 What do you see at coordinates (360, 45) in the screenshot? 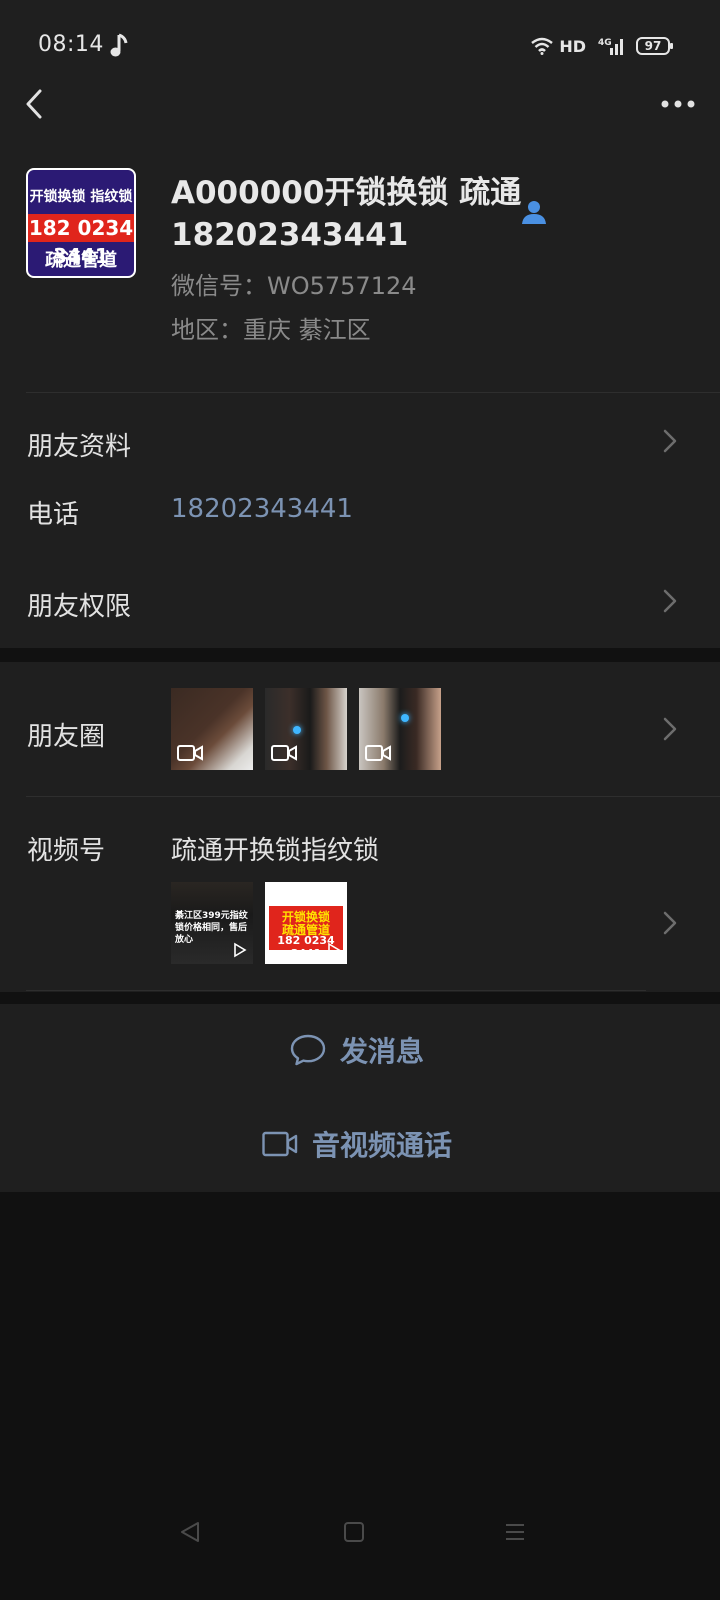
I see `status-bar: 08:14 HD 4G 97` at bounding box center [360, 45].